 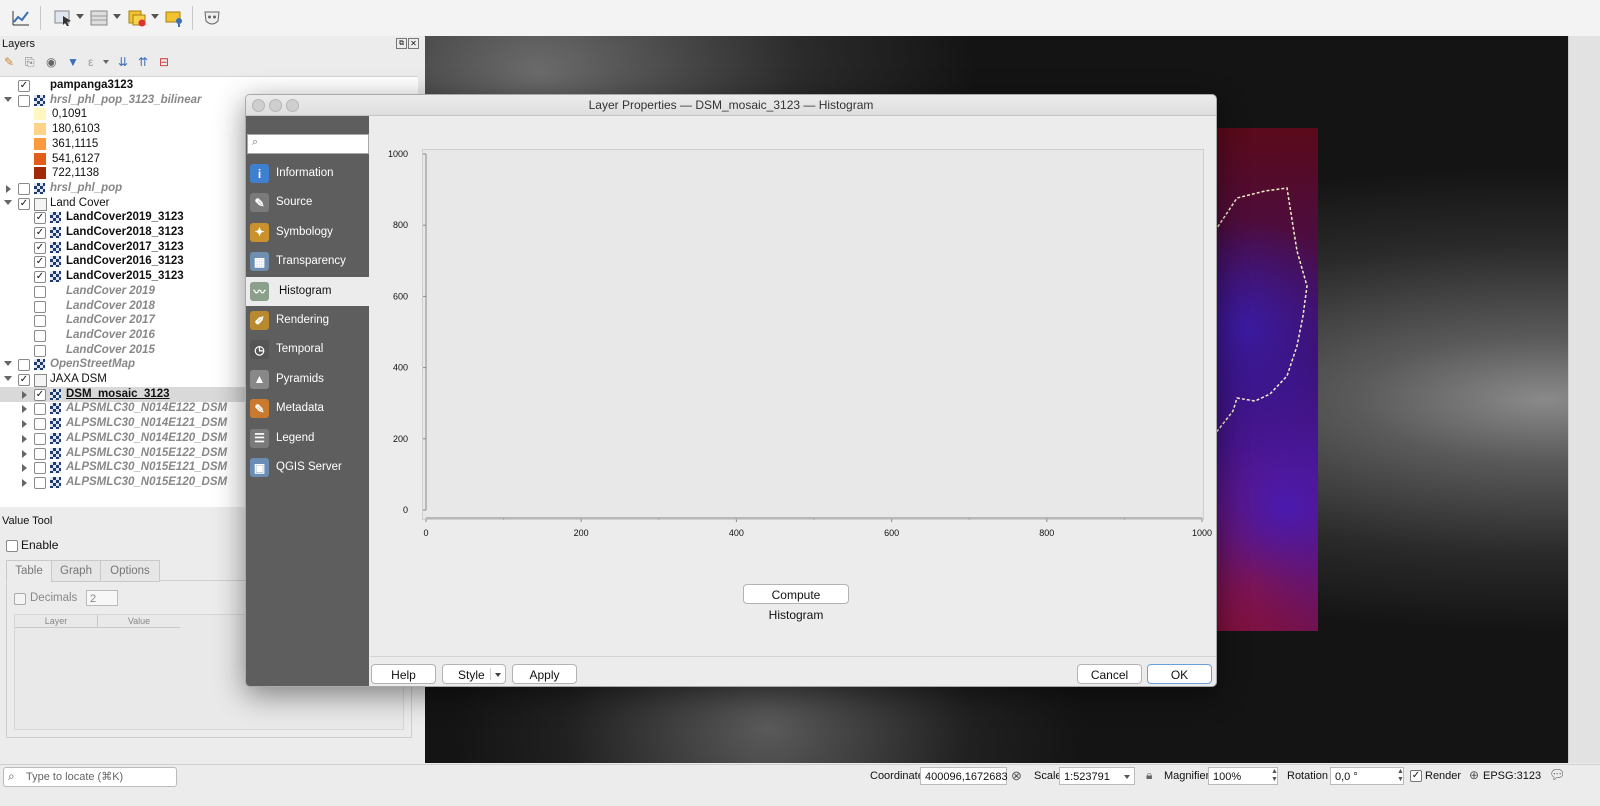 I want to click on sidebar-item-pyramids: ▲ Pyramids, so click(x=307, y=379).